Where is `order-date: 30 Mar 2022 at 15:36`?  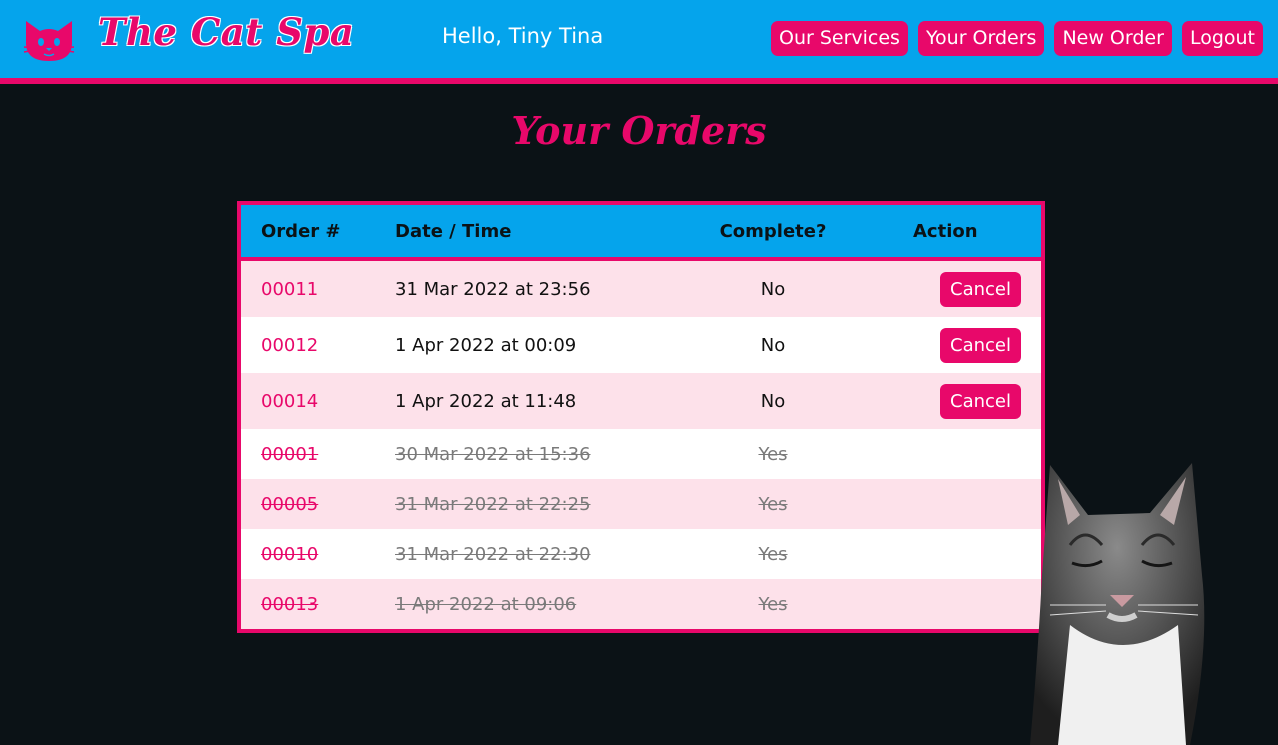
order-date: 30 Mar 2022 at 15:36 is located at coordinates (493, 454).